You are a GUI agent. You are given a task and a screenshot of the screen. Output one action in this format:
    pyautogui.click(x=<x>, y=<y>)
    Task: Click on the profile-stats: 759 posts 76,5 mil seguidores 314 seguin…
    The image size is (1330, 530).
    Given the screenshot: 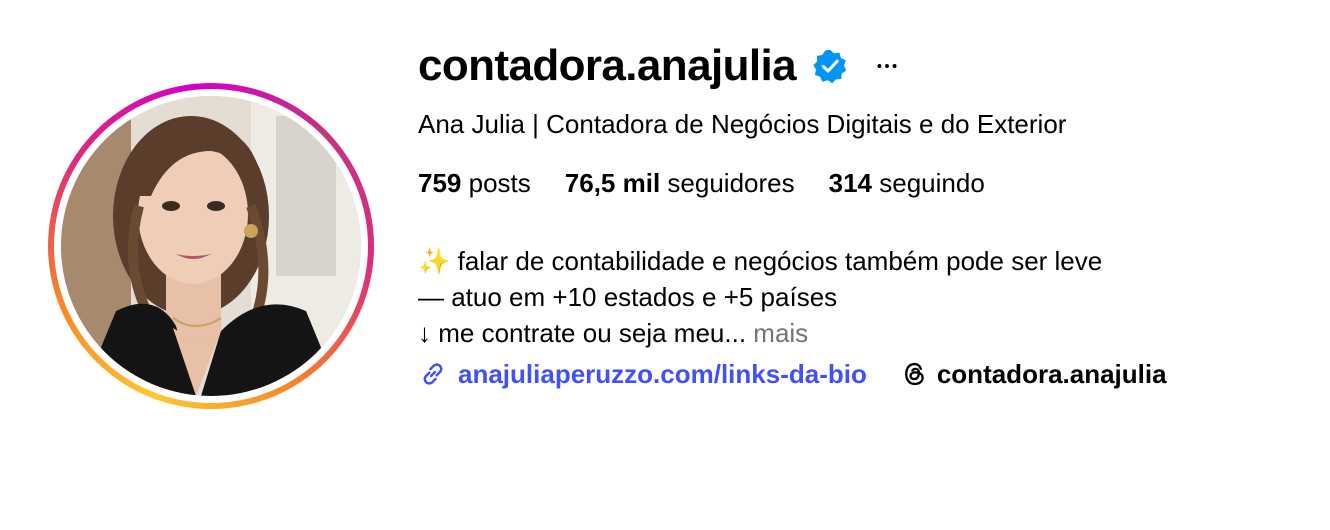 What is the action you would take?
    pyautogui.click(x=718, y=183)
    